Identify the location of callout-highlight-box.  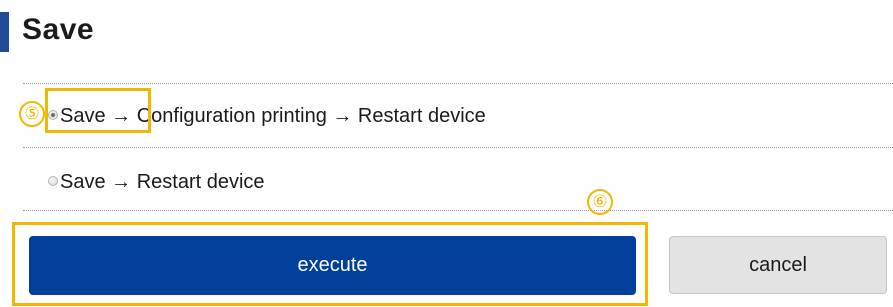
(98, 110).